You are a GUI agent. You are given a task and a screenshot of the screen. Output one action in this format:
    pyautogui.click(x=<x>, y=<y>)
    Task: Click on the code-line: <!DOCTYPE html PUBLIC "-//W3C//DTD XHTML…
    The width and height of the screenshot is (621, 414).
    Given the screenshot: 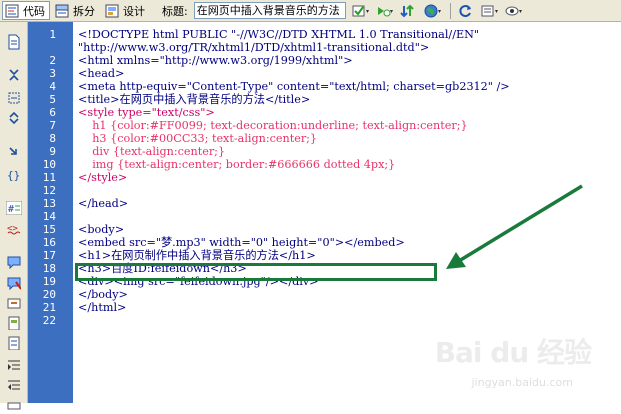 What is the action you would take?
    pyautogui.click(x=279, y=34)
    